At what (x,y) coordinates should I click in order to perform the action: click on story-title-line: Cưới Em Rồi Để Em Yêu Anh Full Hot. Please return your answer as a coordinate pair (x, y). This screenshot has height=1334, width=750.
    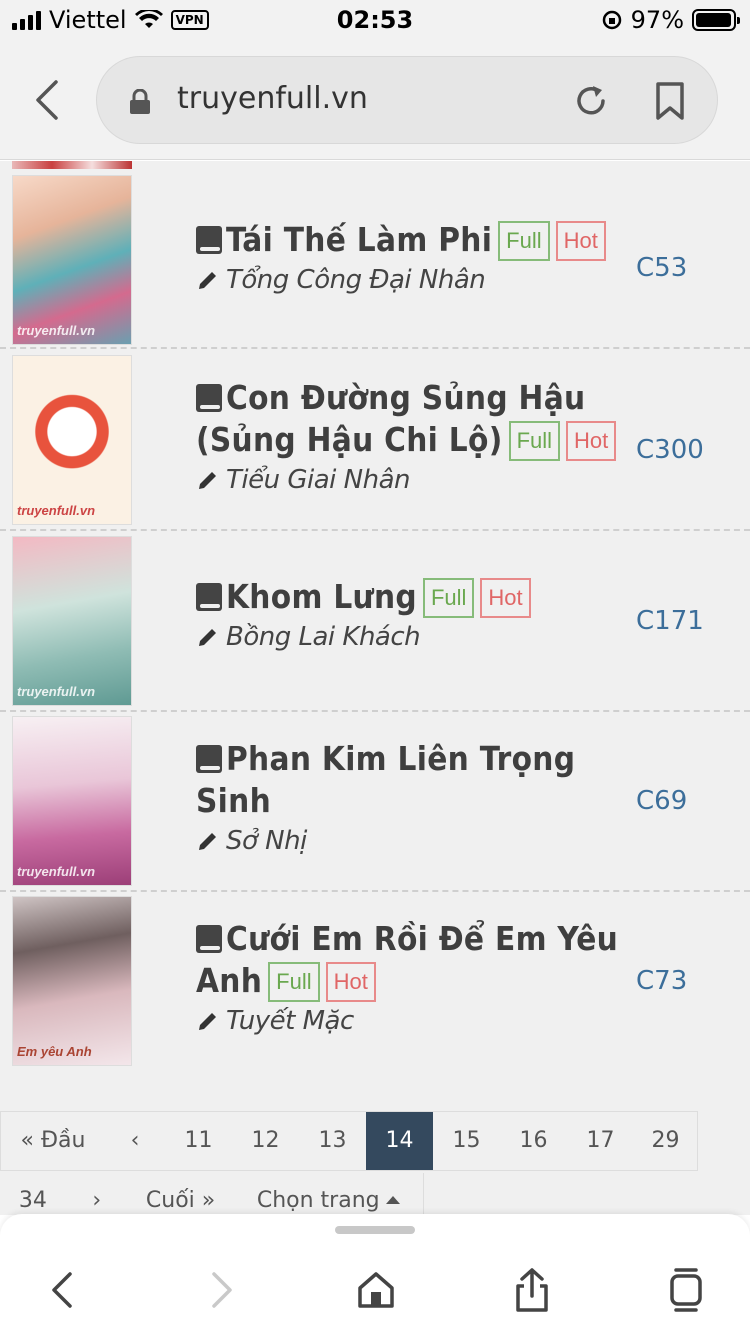
    Looking at the image, I should click on (411, 960).